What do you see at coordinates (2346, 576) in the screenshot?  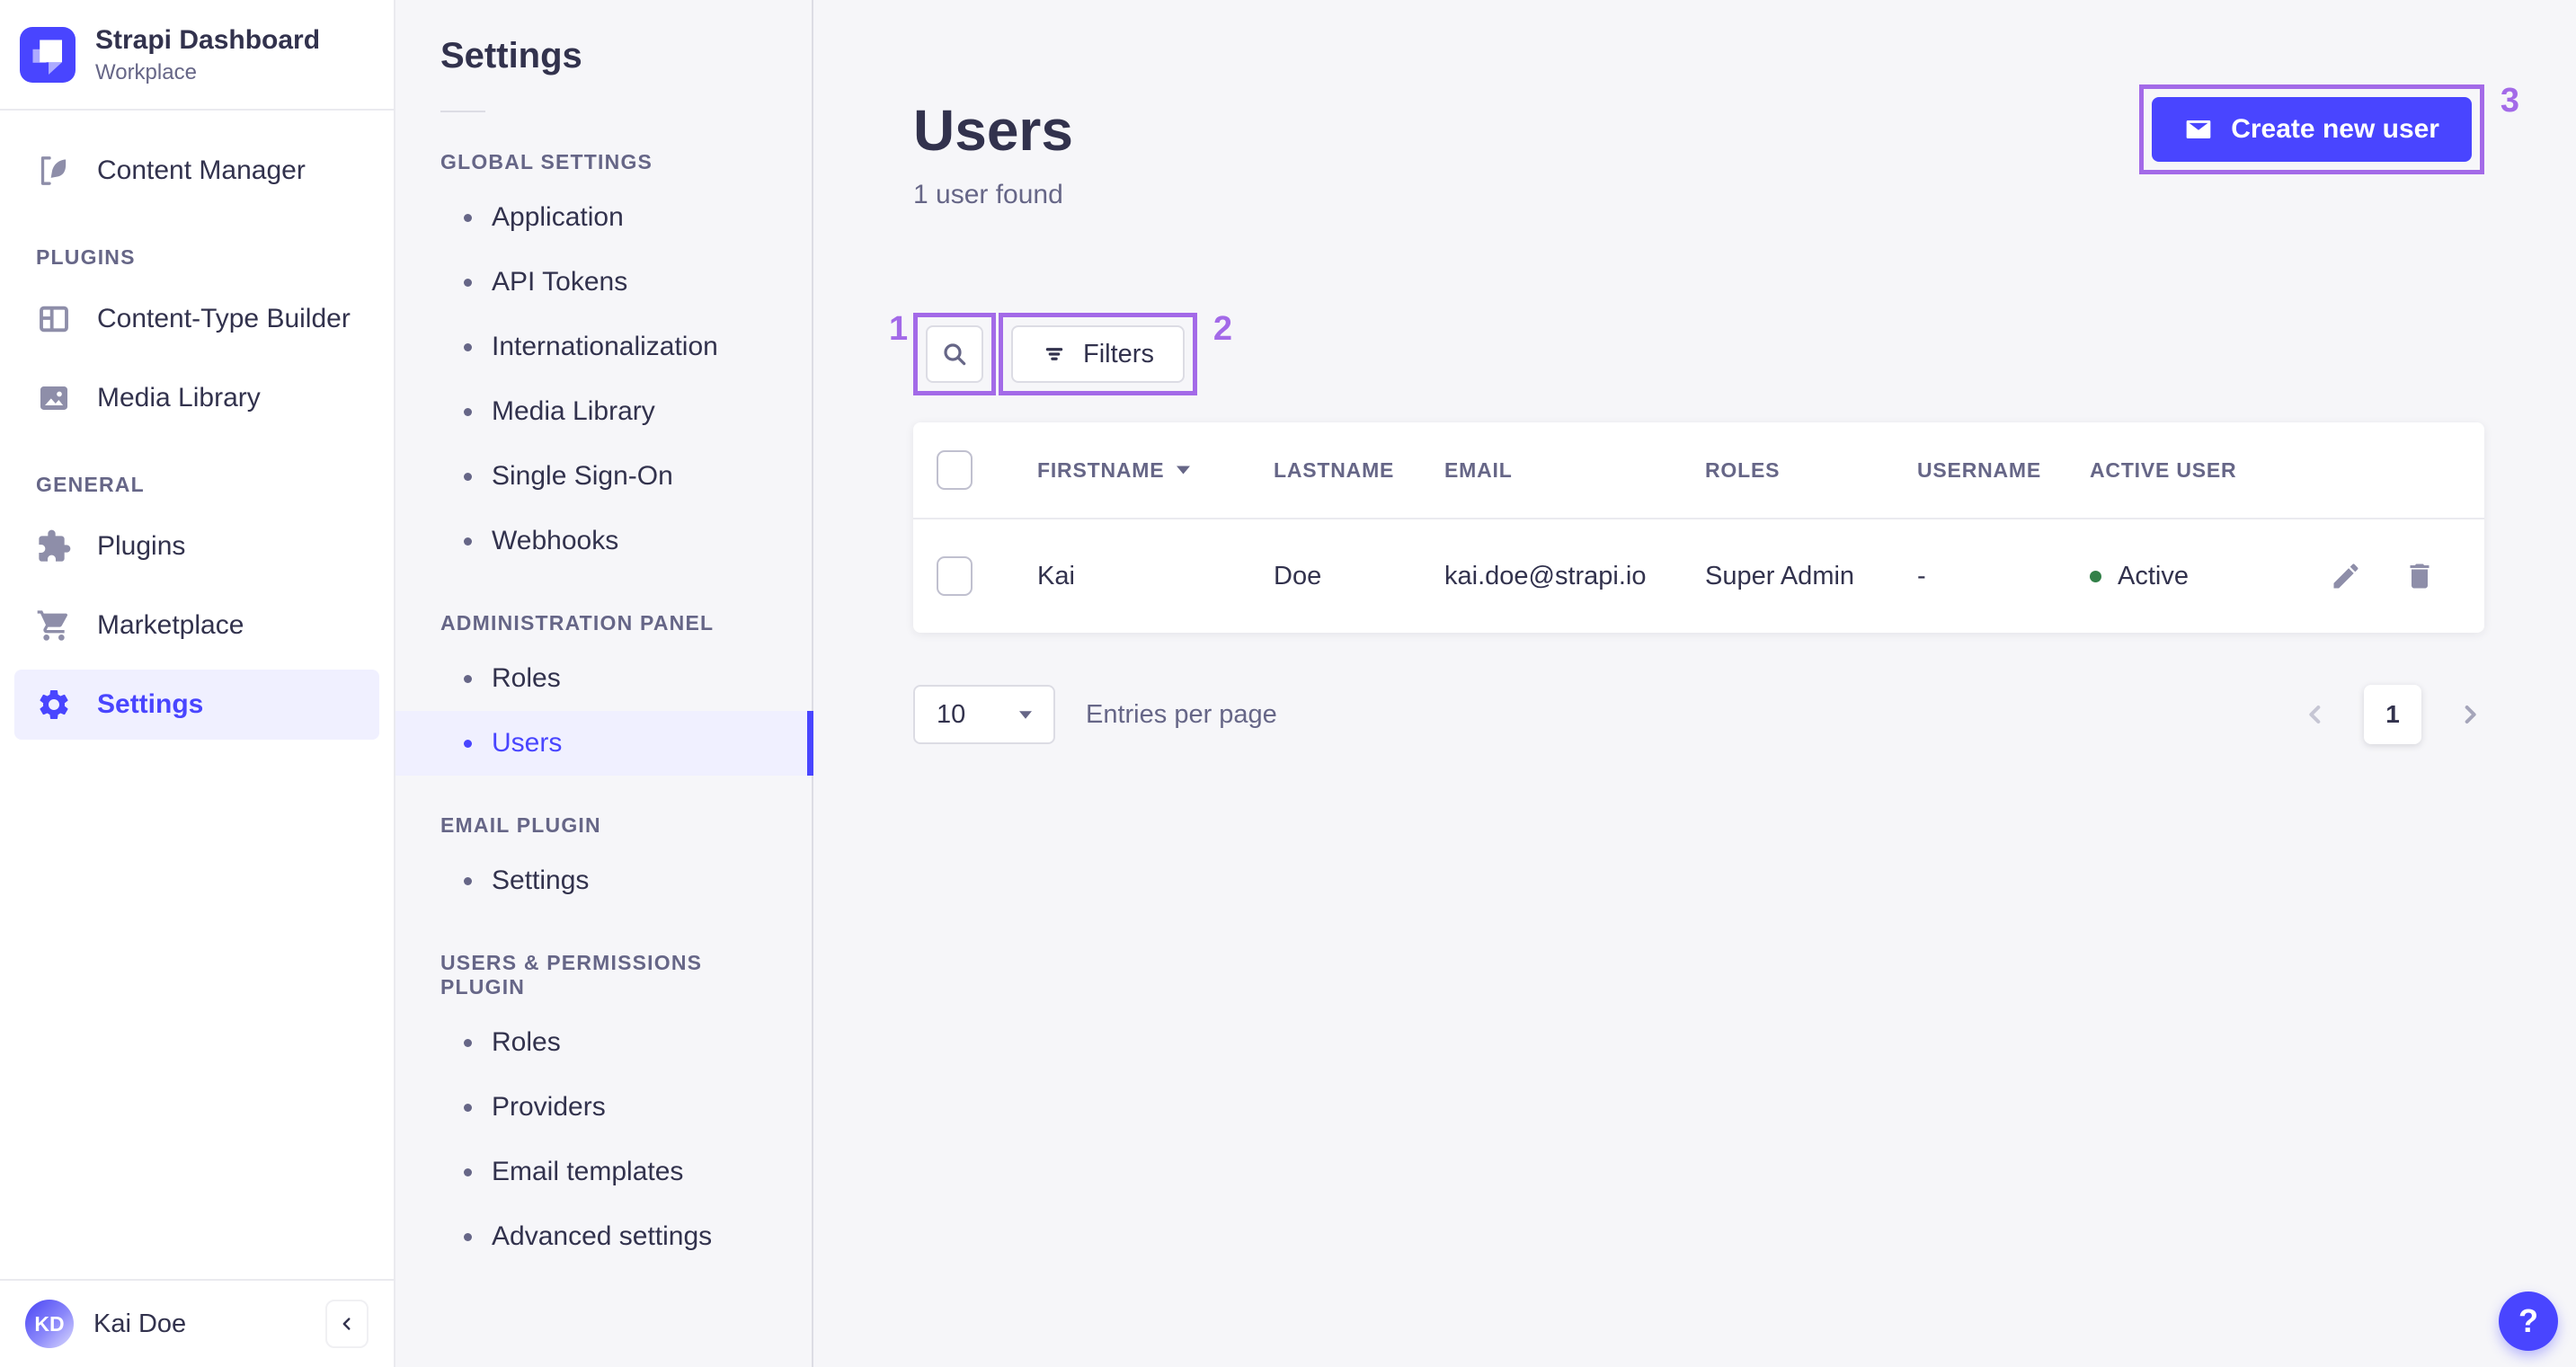 I see `edit-user-button` at bounding box center [2346, 576].